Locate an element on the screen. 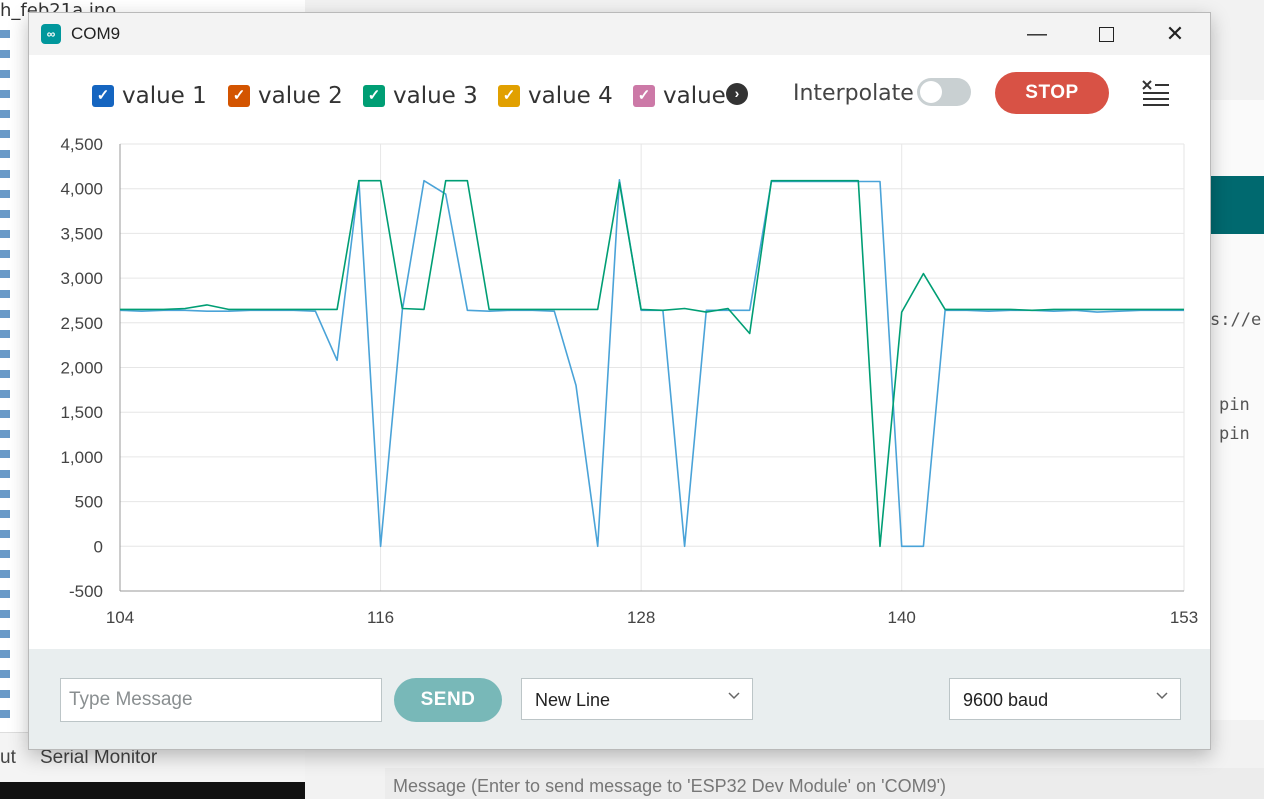 This screenshot has height=799, width=1264. legend-item-value-1: ✓ value 1 is located at coordinates (149, 96).